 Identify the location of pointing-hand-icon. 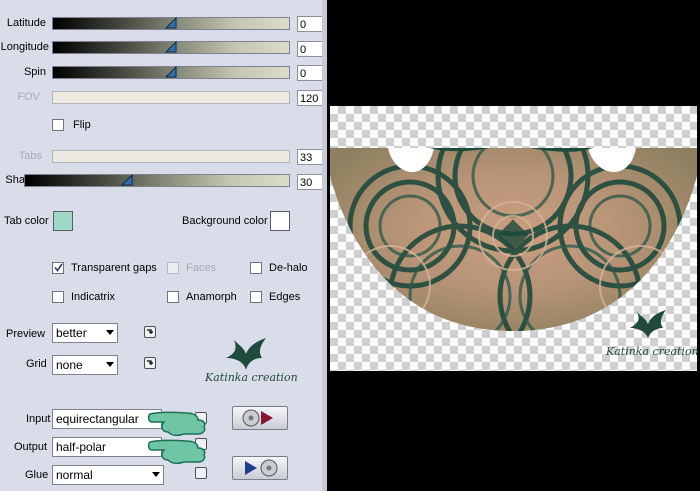
(177, 452).